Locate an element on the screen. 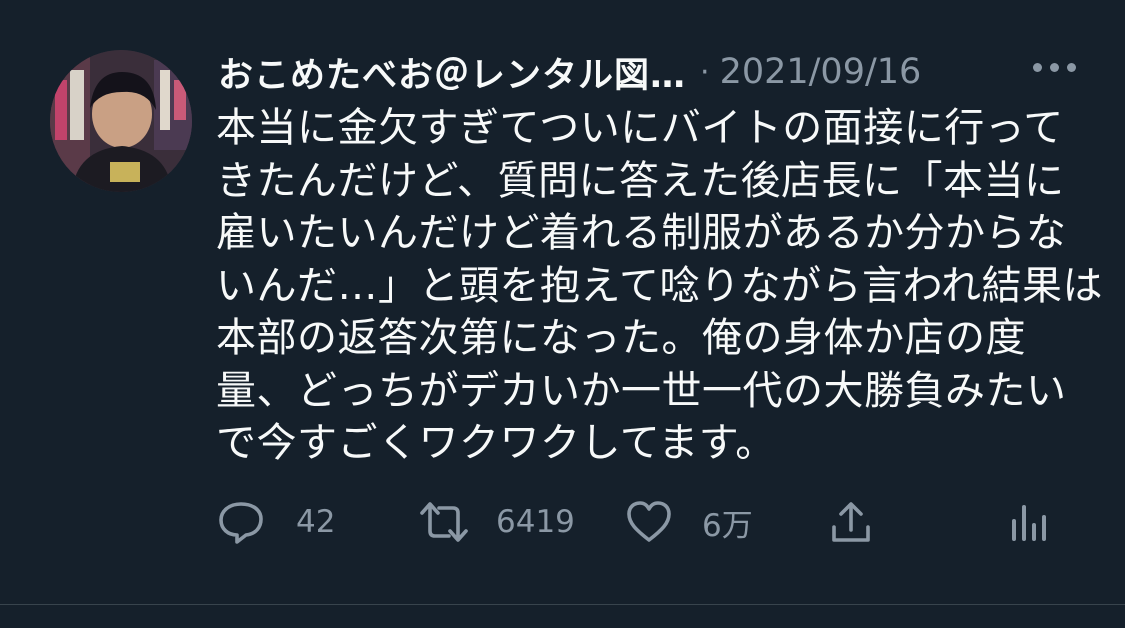 Image resolution: width=1125 pixels, height=628 pixels. divider is located at coordinates (562, 604).